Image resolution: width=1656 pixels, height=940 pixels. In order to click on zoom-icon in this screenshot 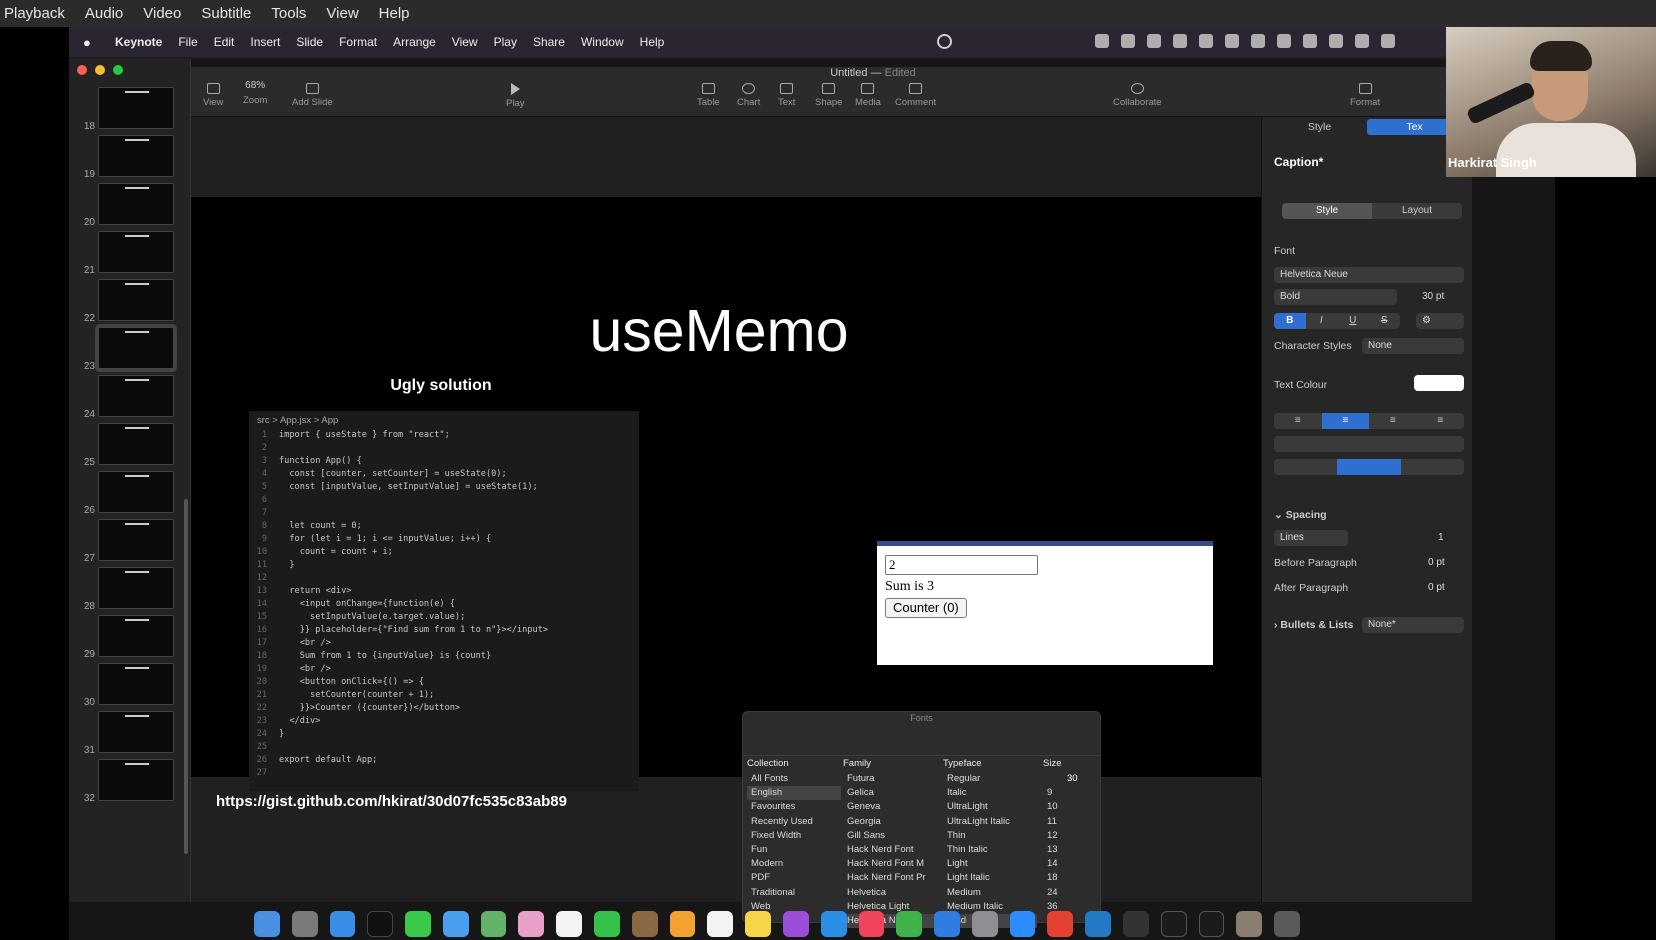, I will do `click(1022, 924)`.